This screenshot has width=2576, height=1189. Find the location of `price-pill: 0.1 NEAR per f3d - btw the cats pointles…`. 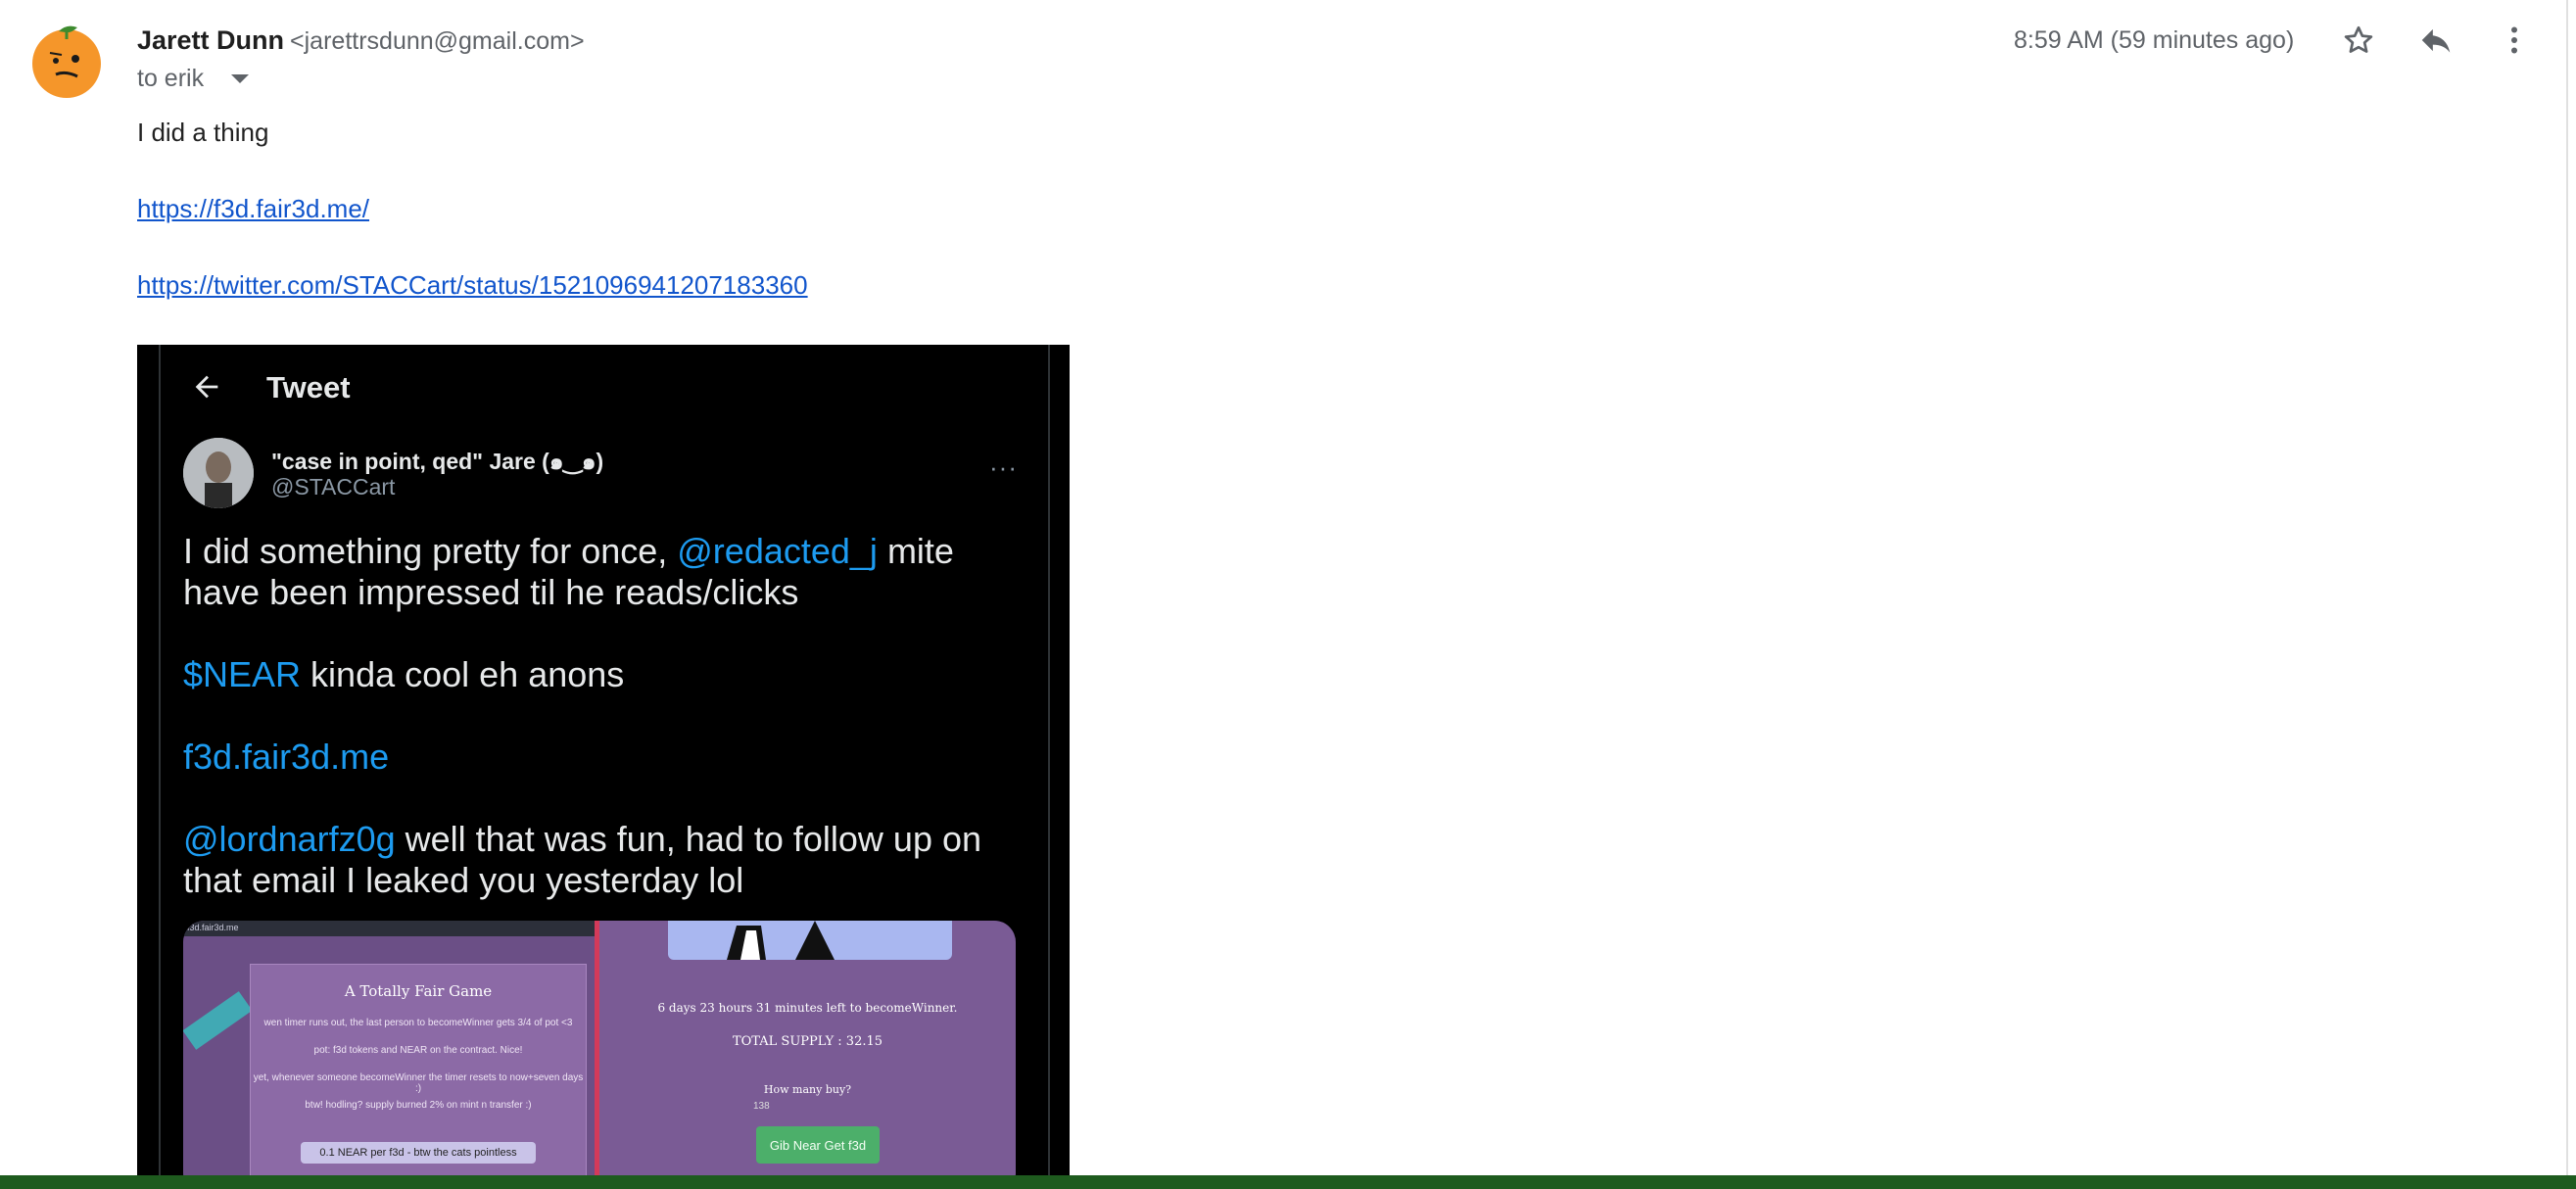

price-pill: 0.1 NEAR per f3d - btw the cats pointles… is located at coordinates (419, 1153).